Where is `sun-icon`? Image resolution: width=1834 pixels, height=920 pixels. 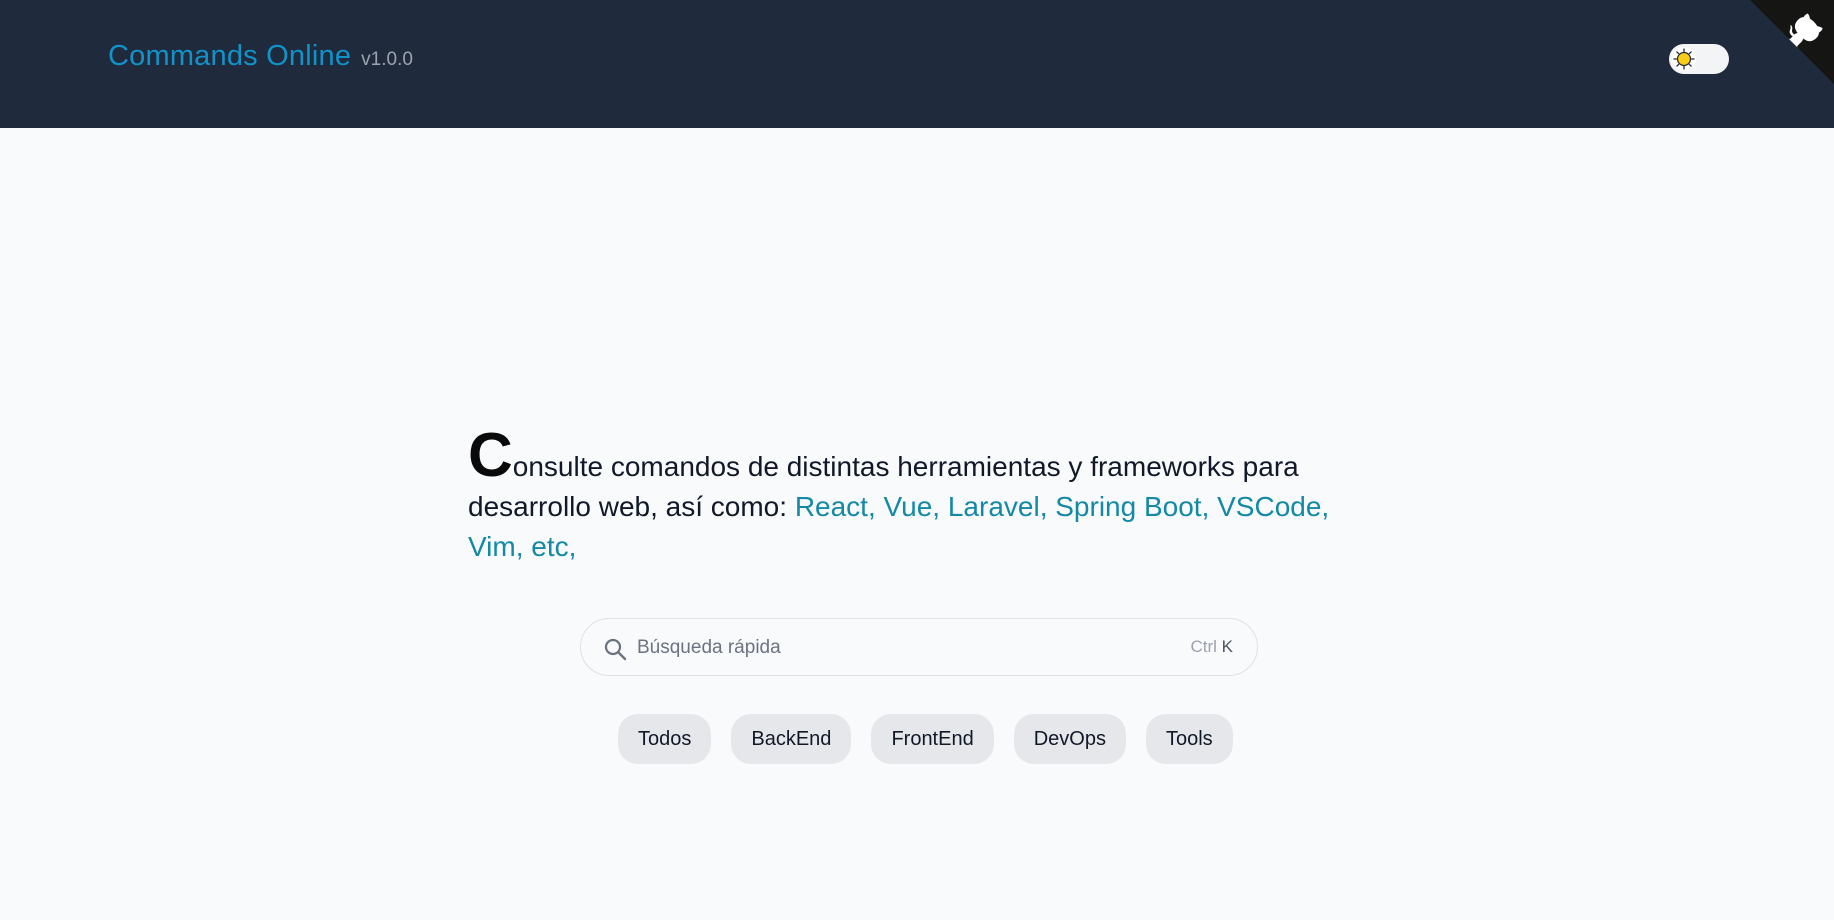
sun-icon is located at coordinates (1684, 59).